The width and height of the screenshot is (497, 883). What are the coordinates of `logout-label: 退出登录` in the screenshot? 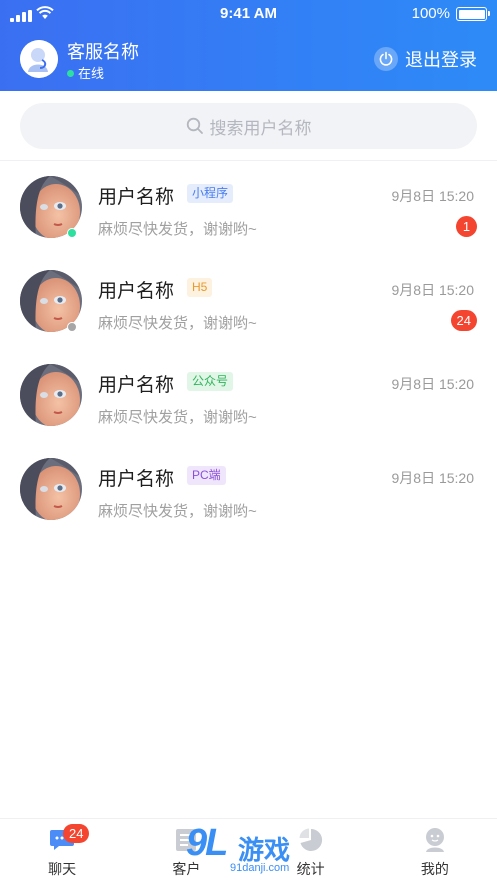 It's located at (441, 60).